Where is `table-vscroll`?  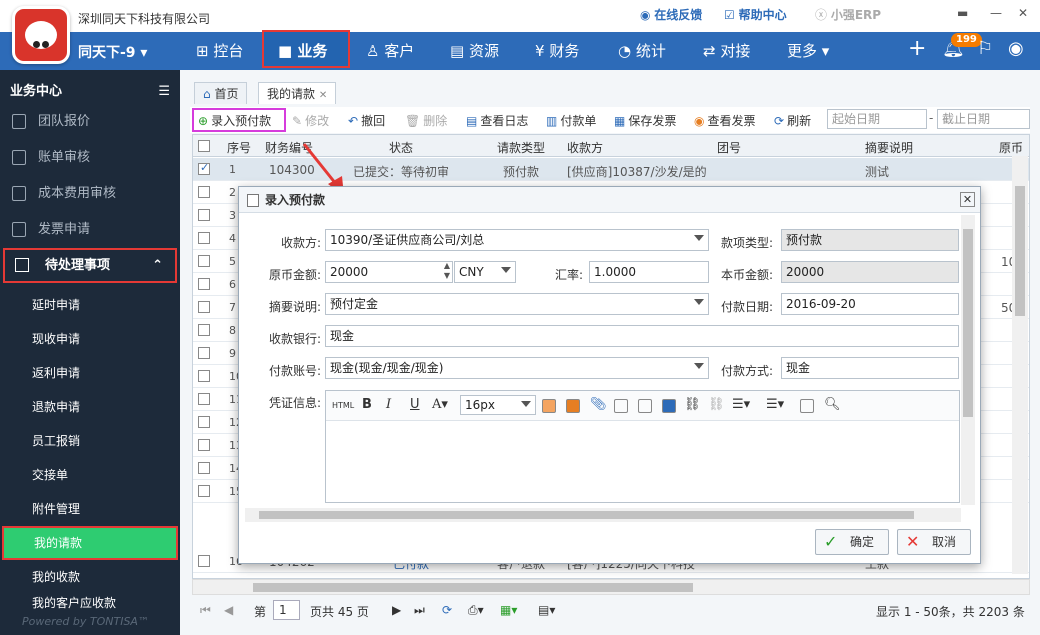 table-vscroll is located at coordinates (1020, 365).